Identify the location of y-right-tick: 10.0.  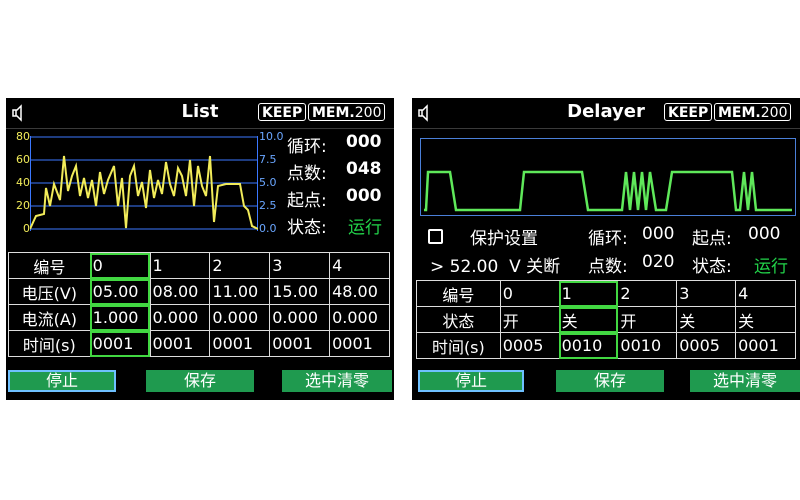
(271, 136).